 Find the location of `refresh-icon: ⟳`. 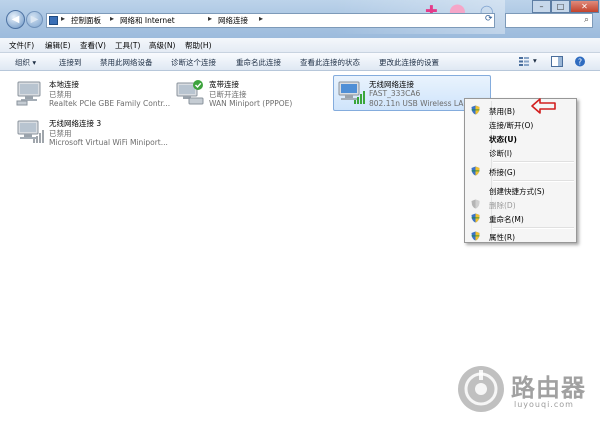

refresh-icon: ⟳ is located at coordinates (490, 20).